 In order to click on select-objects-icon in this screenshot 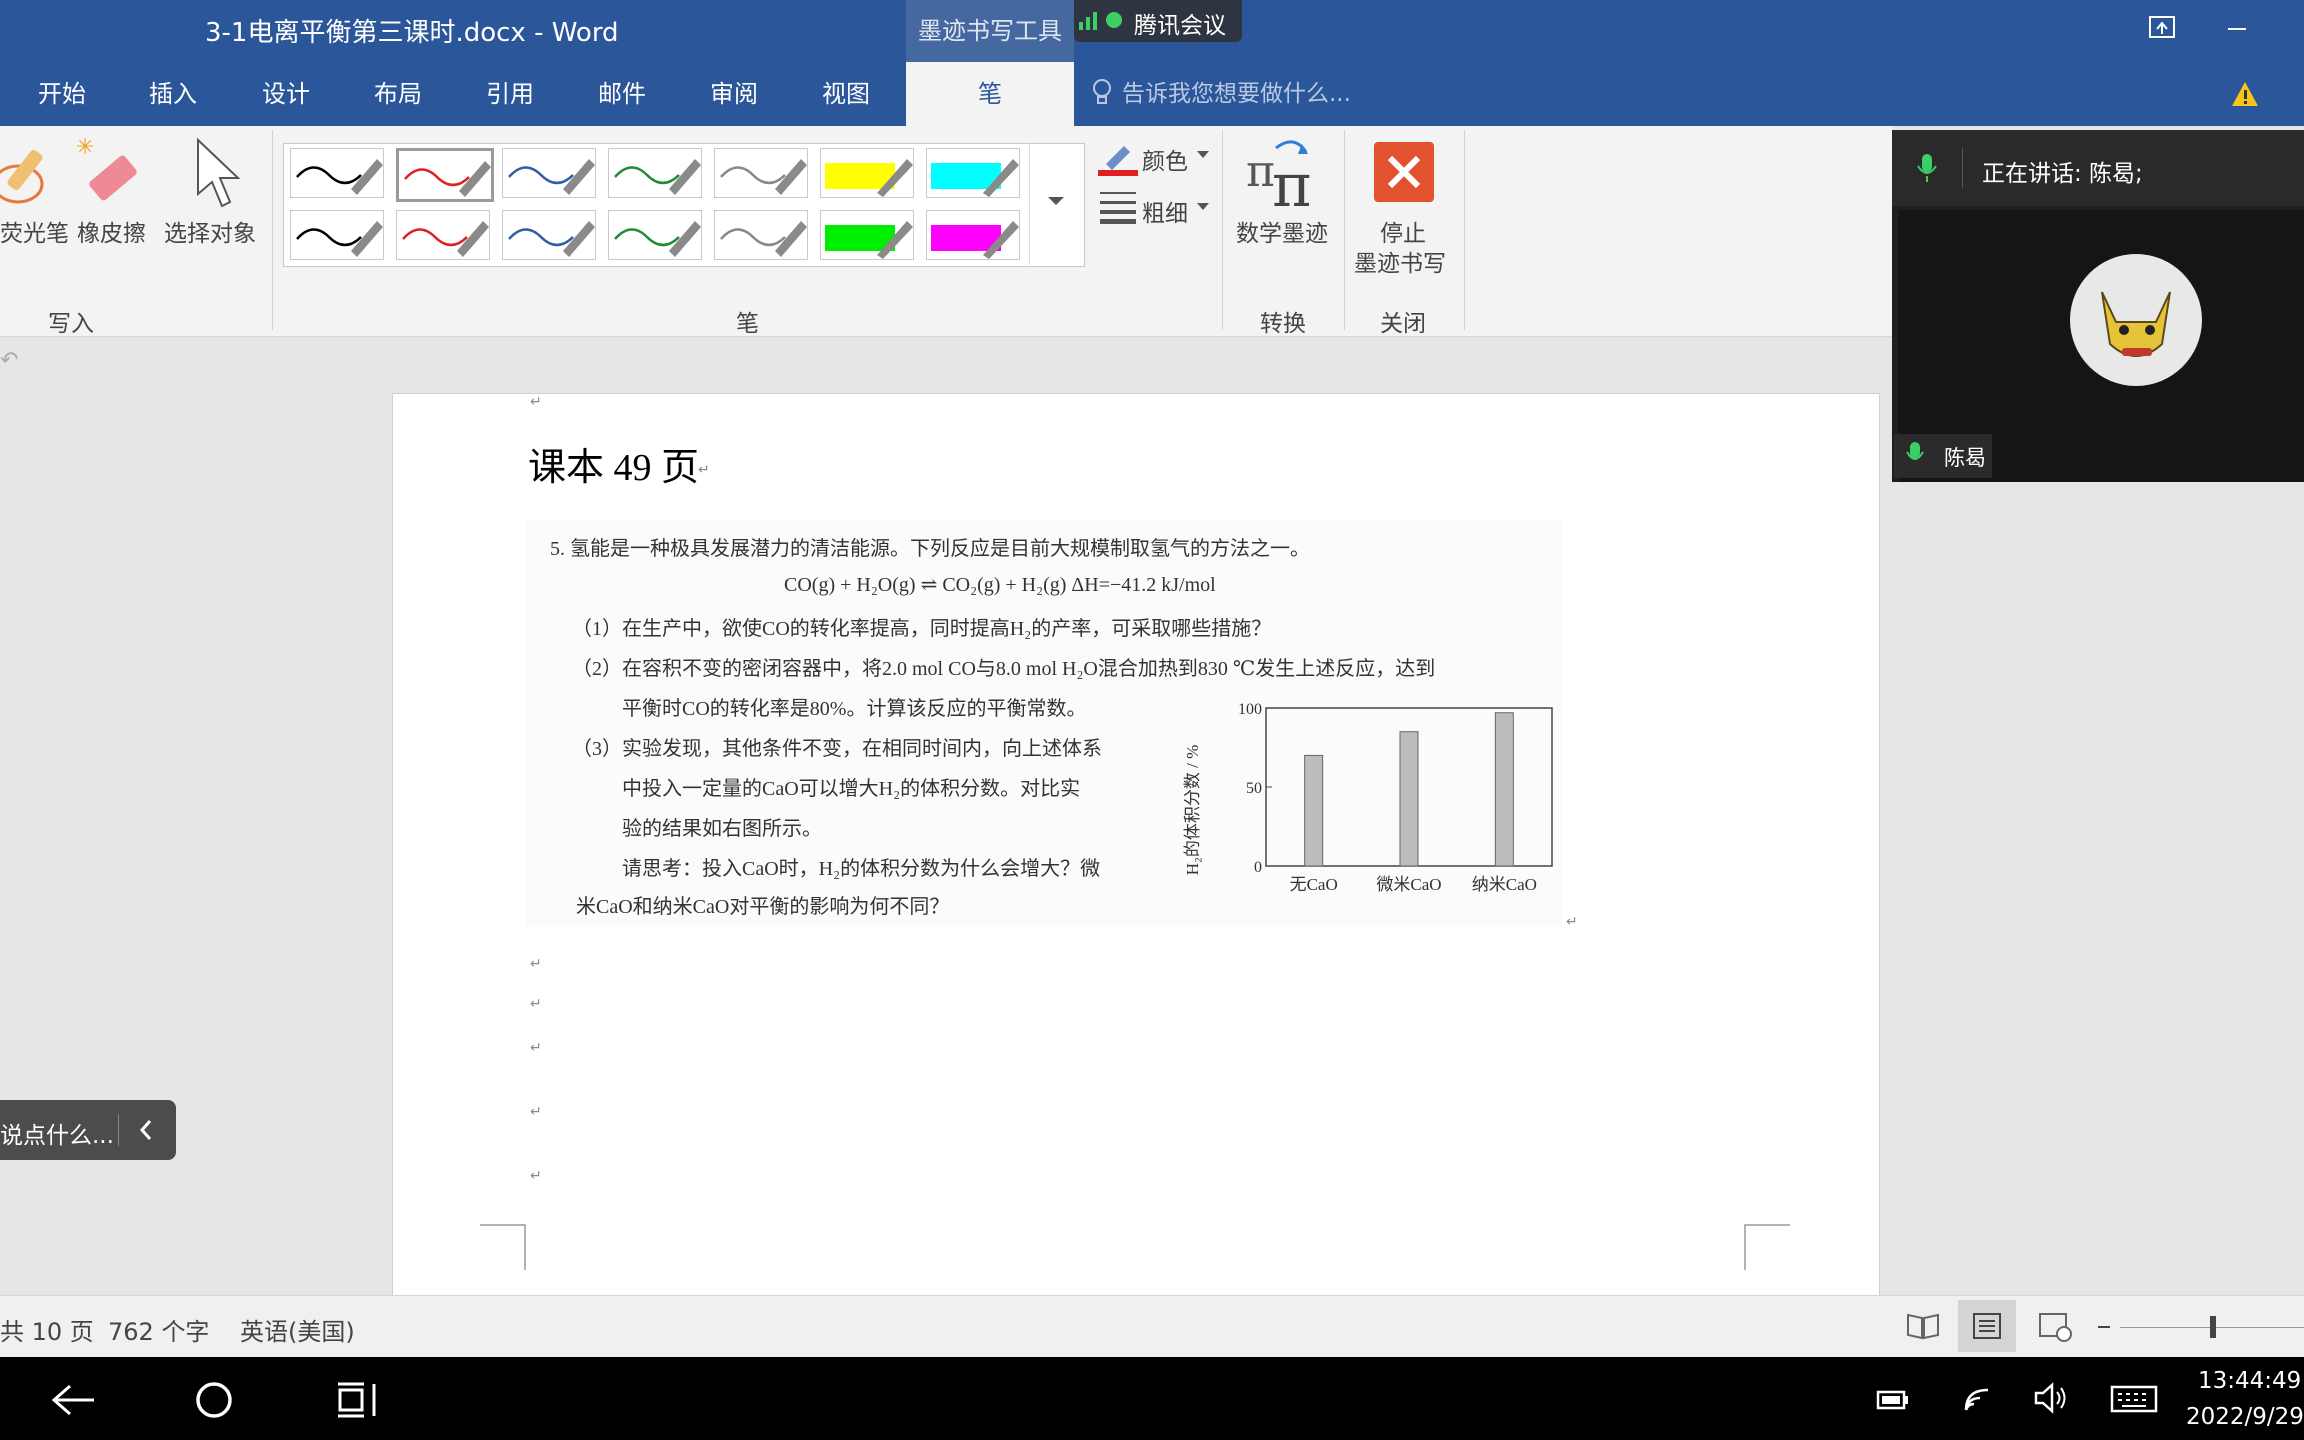, I will do `click(217, 174)`.